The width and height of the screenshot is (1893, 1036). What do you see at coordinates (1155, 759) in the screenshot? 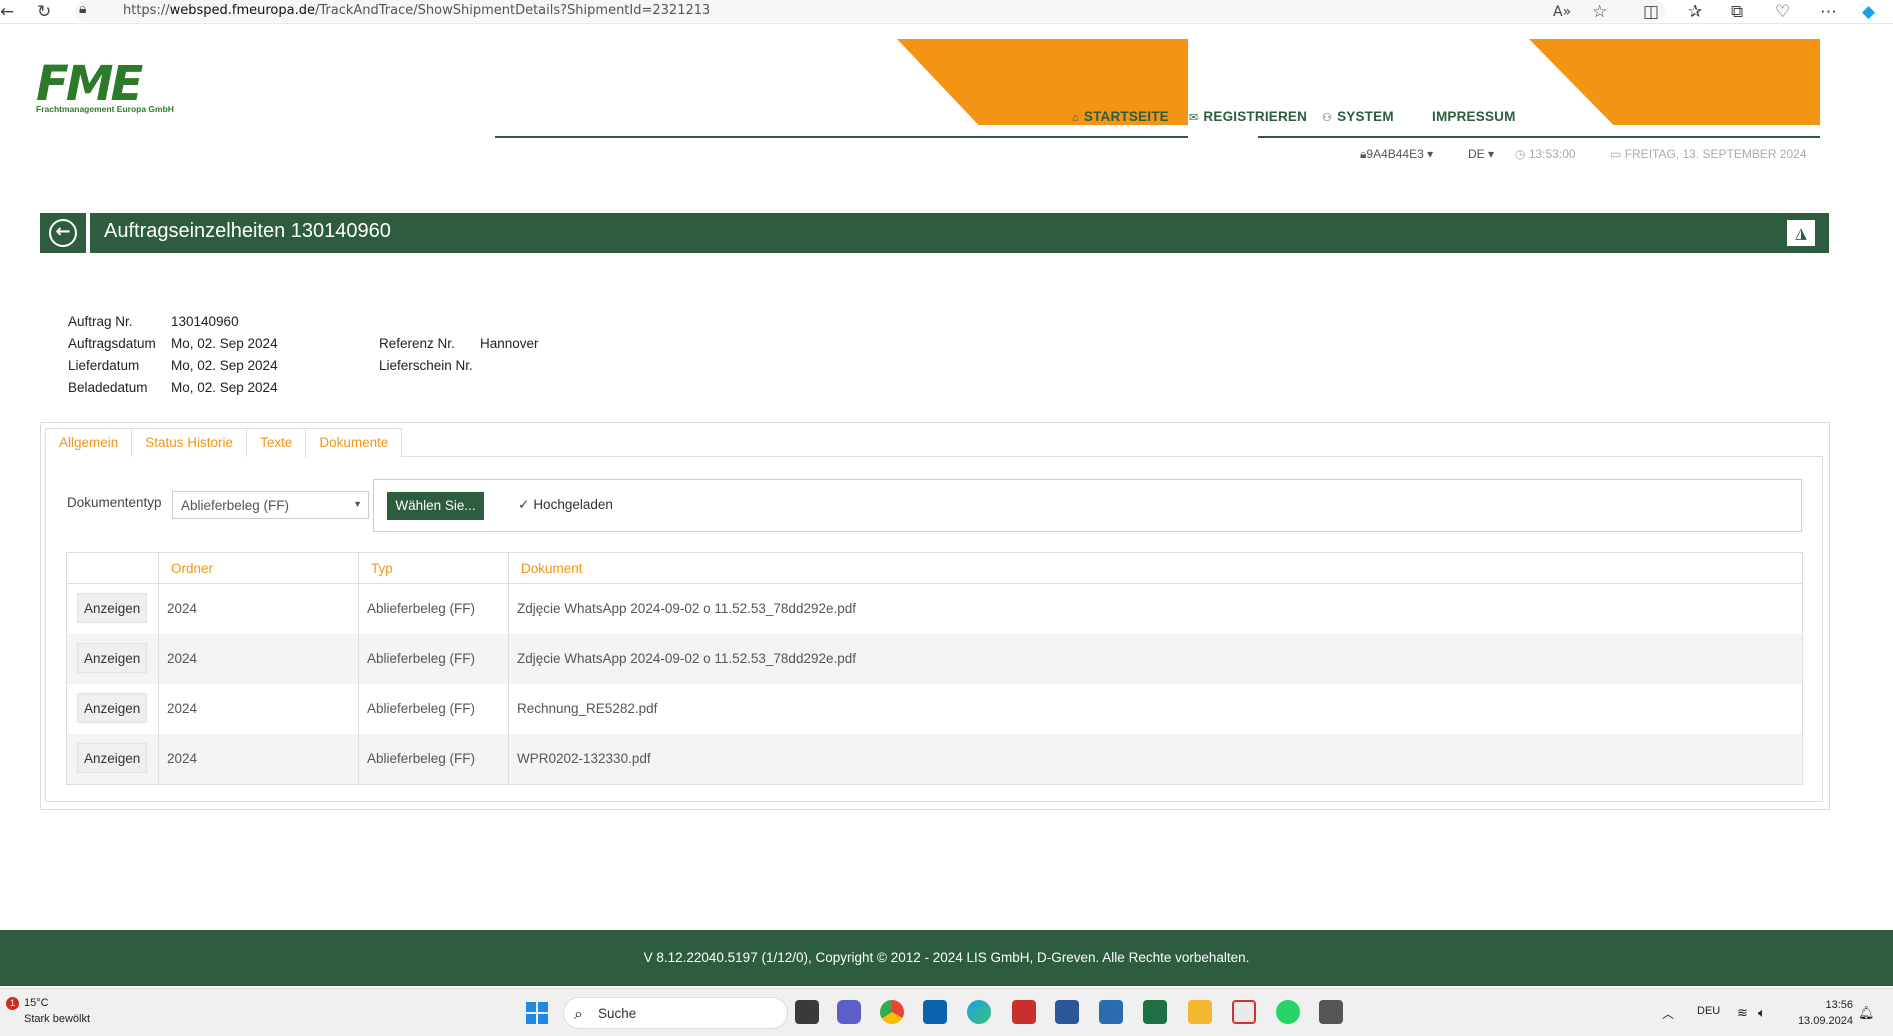
I see `document-cell: WPR0202-132330.pdf` at bounding box center [1155, 759].